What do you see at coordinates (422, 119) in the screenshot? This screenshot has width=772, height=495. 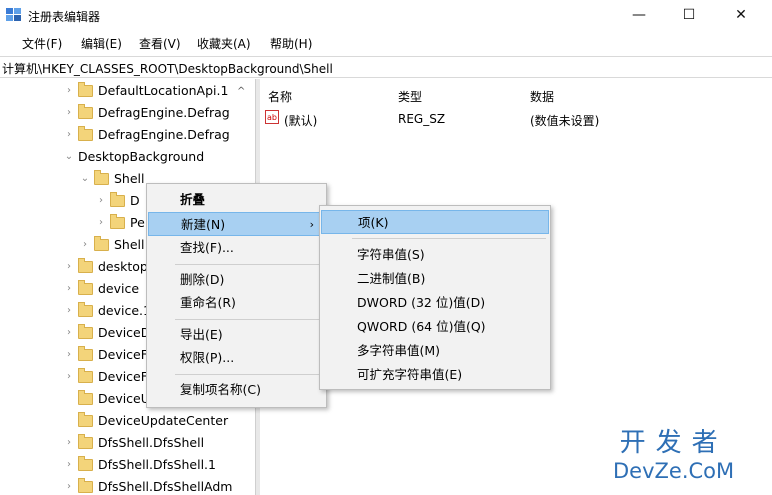 I see `value-type: REG_SZ` at bounding box center [422, 119].